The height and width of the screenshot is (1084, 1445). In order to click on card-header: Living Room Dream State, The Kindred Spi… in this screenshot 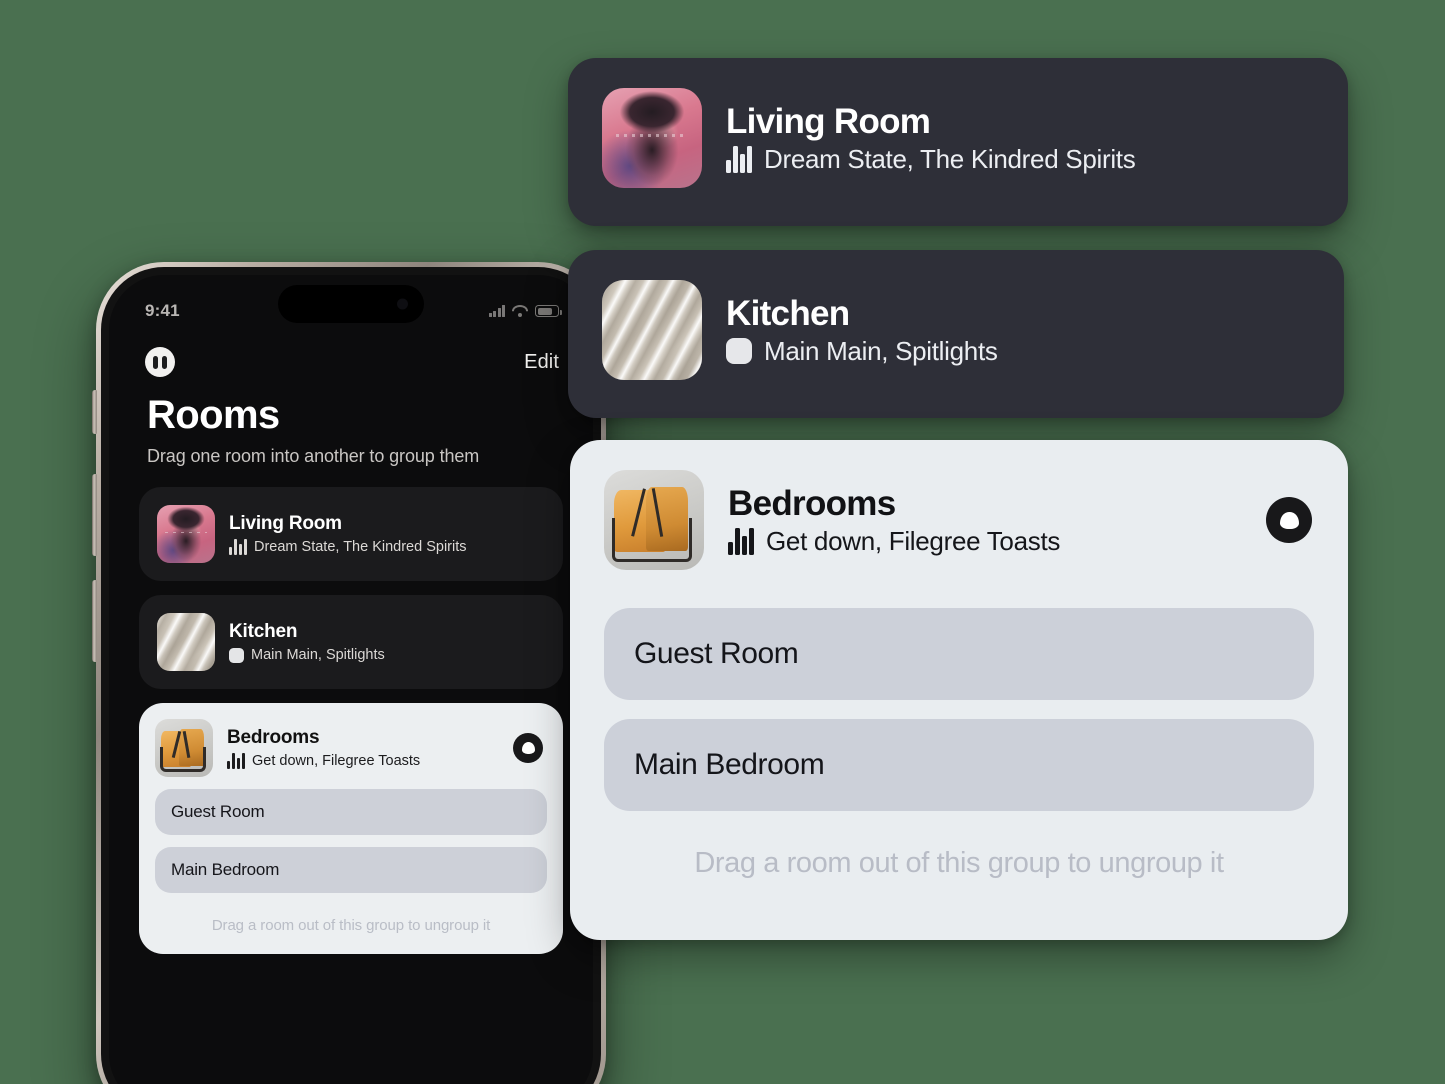, I will do `click(958, 138)`.